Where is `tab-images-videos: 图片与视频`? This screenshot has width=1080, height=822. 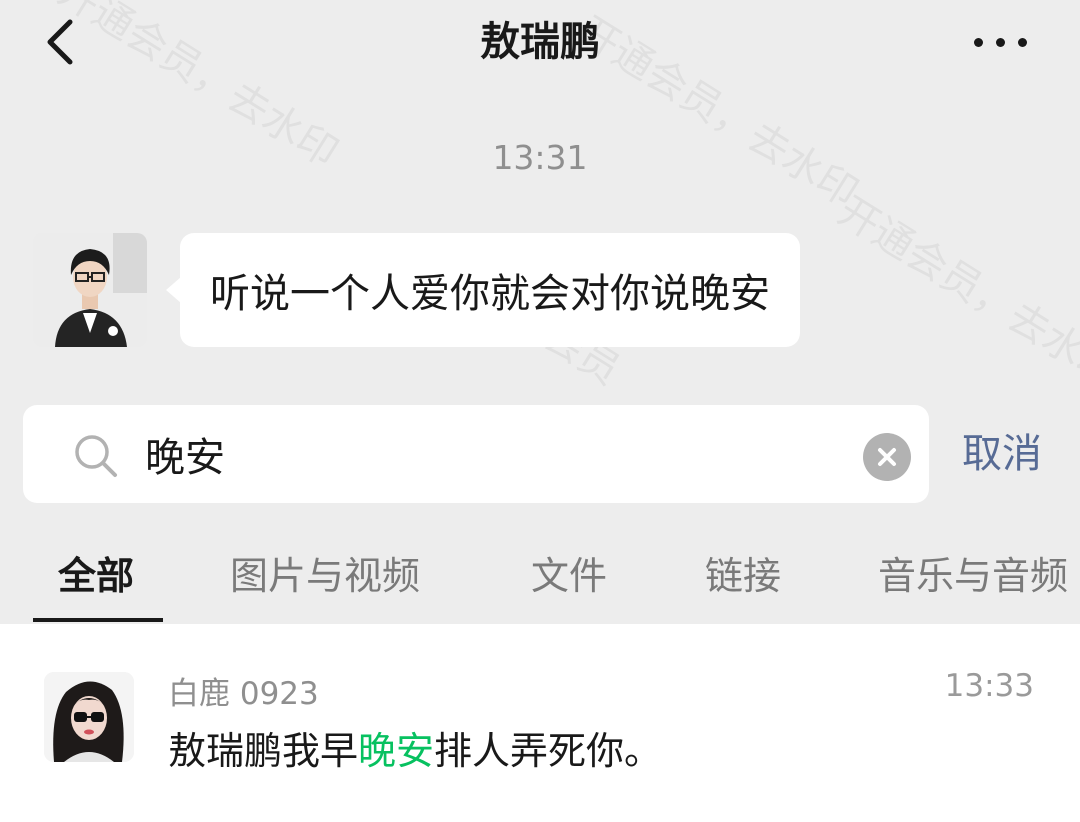
tab-images-videos: 图片与视频 is located at coordinates (325, 576).